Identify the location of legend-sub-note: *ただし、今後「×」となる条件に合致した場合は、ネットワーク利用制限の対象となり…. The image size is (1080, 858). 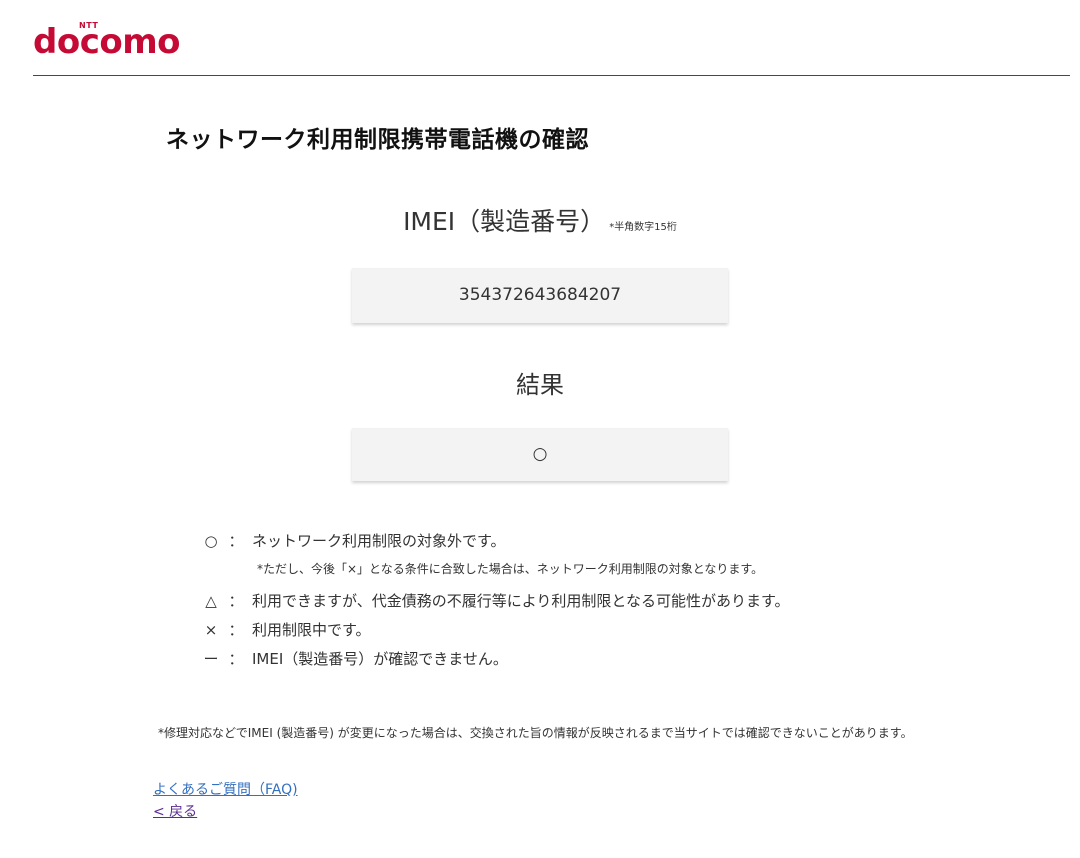
(510, 569).